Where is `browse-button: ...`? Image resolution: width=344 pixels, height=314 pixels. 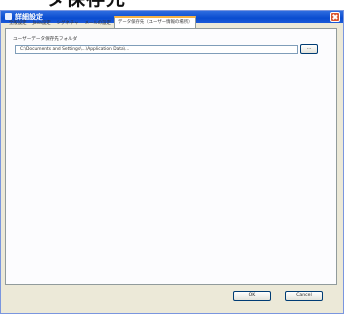 browse-button: ... is located at coordinates (309, 49).